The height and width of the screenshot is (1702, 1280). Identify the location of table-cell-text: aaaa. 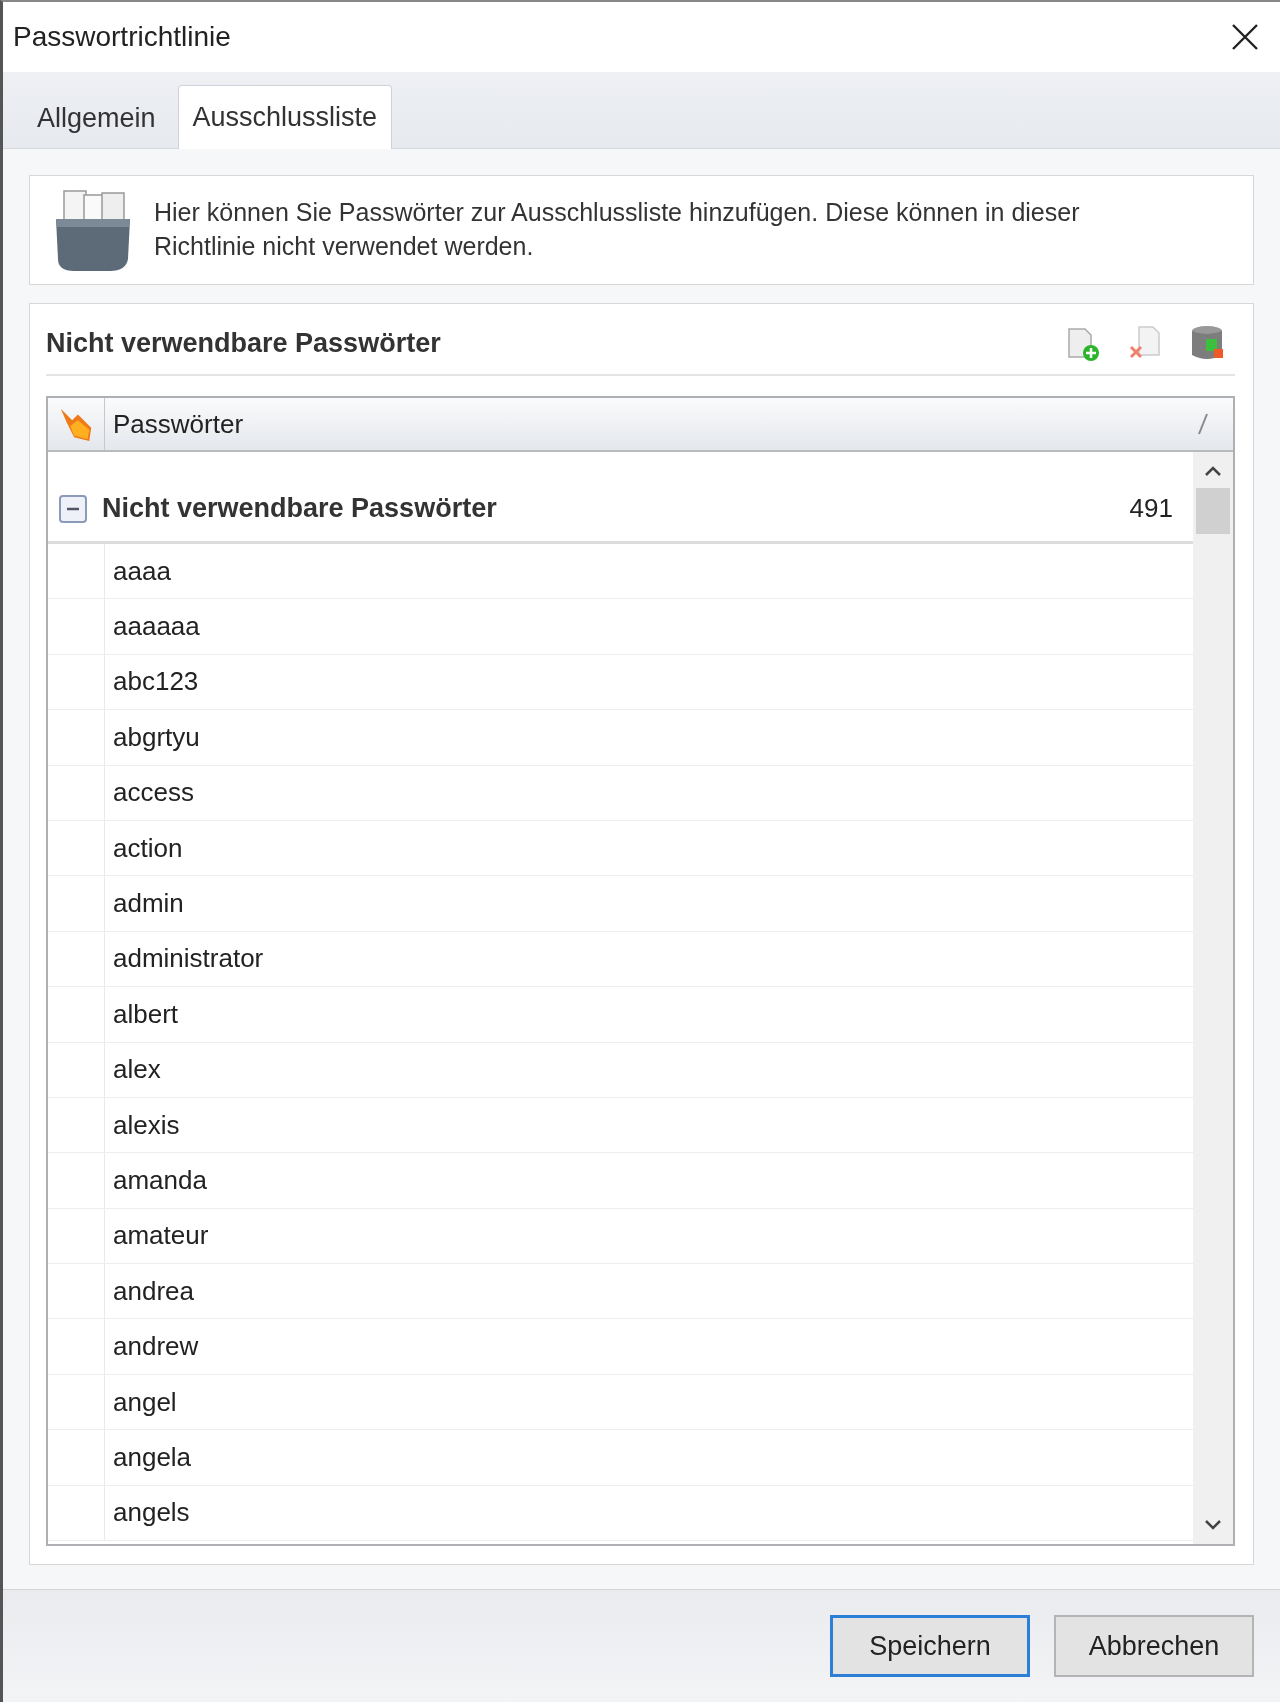
(141, 571).